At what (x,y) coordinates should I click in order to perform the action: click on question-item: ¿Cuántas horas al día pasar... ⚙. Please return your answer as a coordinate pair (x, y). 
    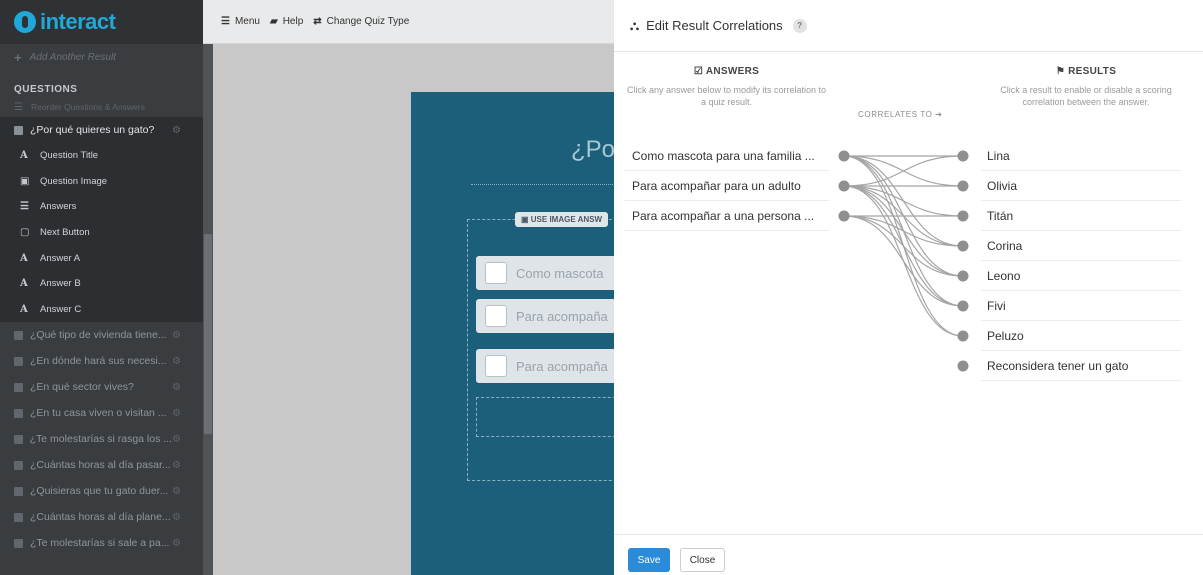
    Looking at the image, I should click on (101, 465).